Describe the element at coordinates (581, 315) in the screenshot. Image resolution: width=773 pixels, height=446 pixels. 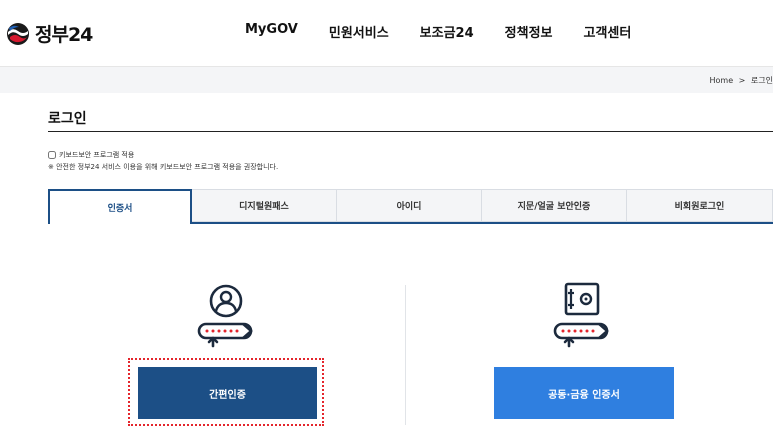
I see `certificate-key-icon` at that location.